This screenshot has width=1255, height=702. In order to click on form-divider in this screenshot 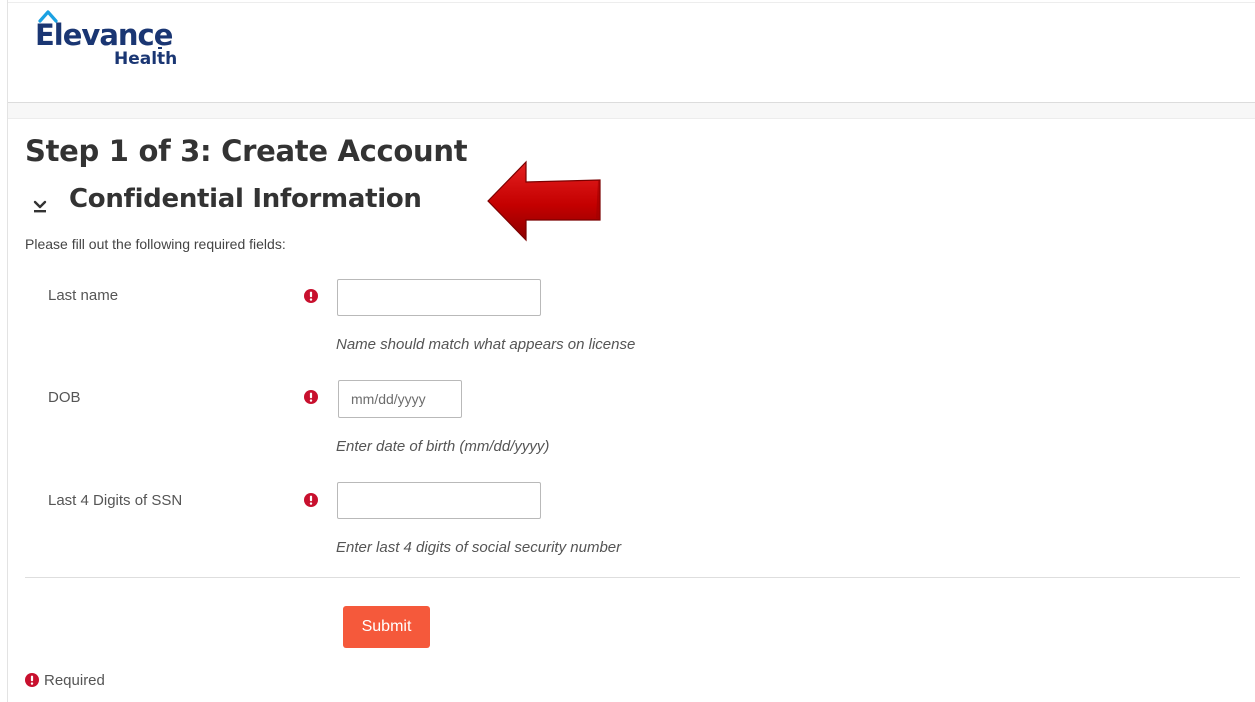, I will do `click(632, 577)`.